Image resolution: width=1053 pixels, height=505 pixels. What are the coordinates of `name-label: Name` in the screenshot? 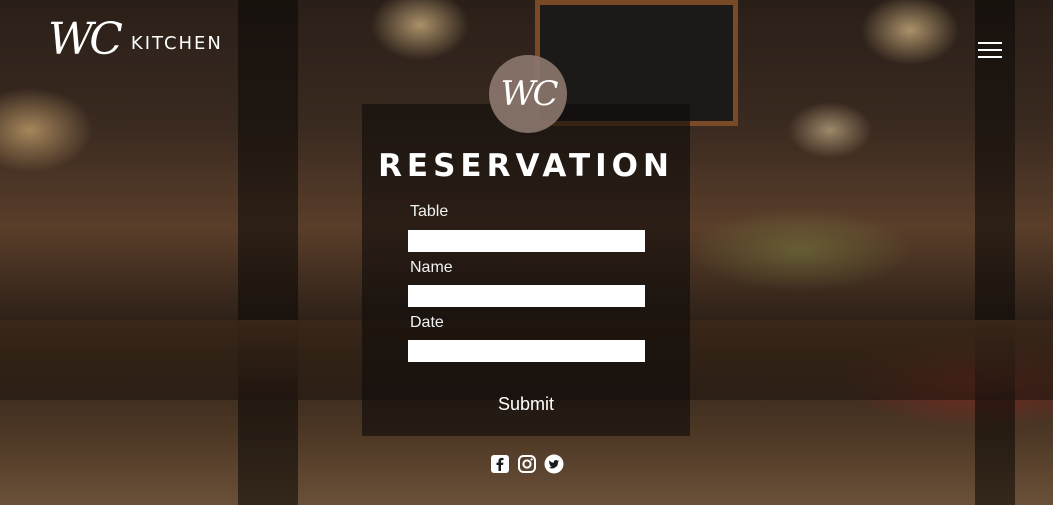 It's located at (431, 267).